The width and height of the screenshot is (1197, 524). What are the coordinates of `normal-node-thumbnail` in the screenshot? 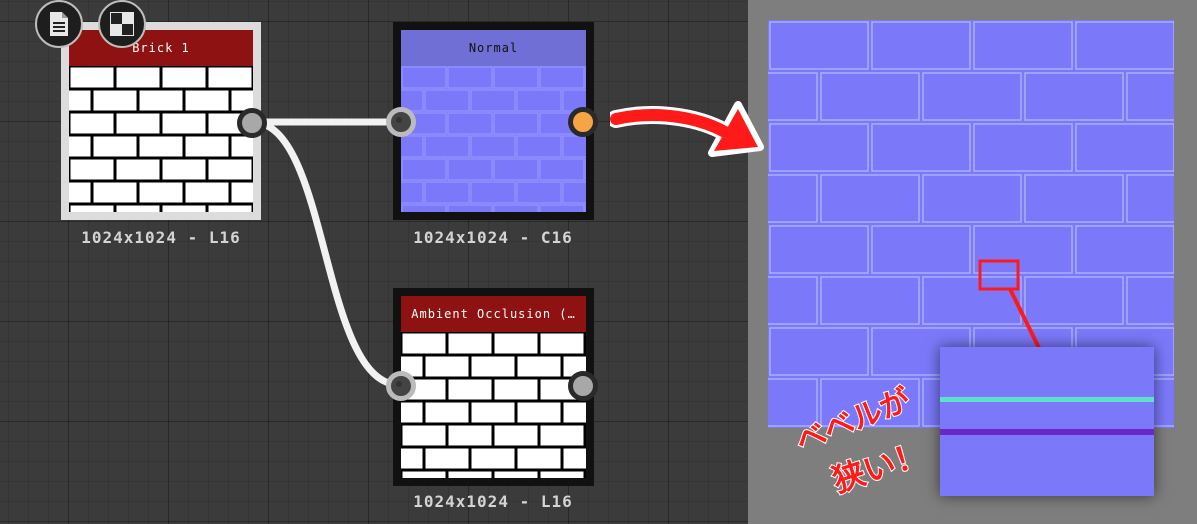 It's located at (493, 139).